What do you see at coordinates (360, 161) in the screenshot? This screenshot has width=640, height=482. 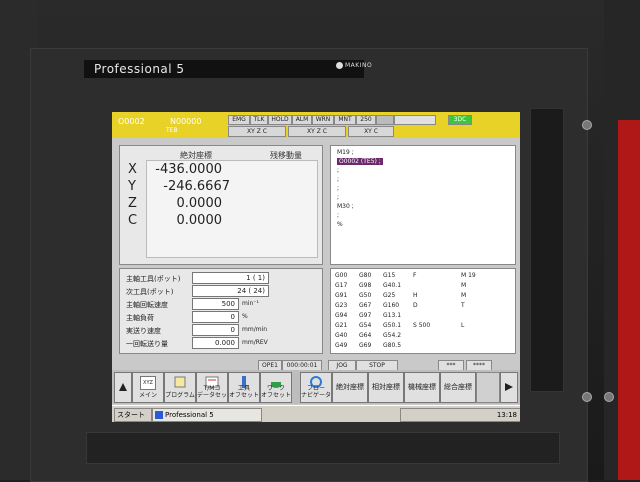 I see `program-line-current: O0002 (TE5) ;` at bounding box center [360, 161].